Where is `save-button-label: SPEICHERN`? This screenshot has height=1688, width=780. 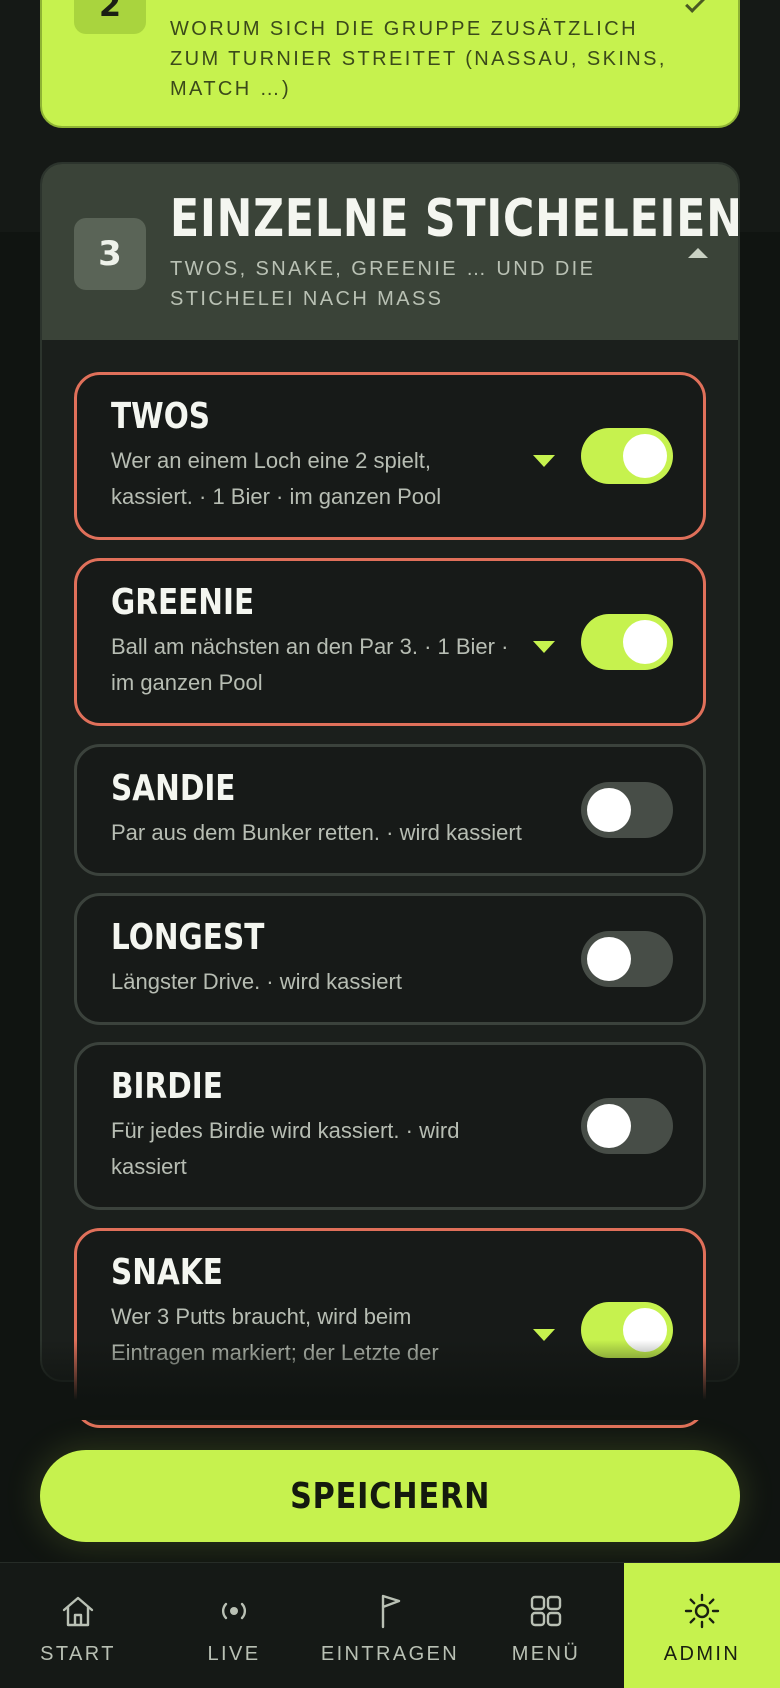 save-button-label: SPEICHERN is located at coordinates (390, 1496).